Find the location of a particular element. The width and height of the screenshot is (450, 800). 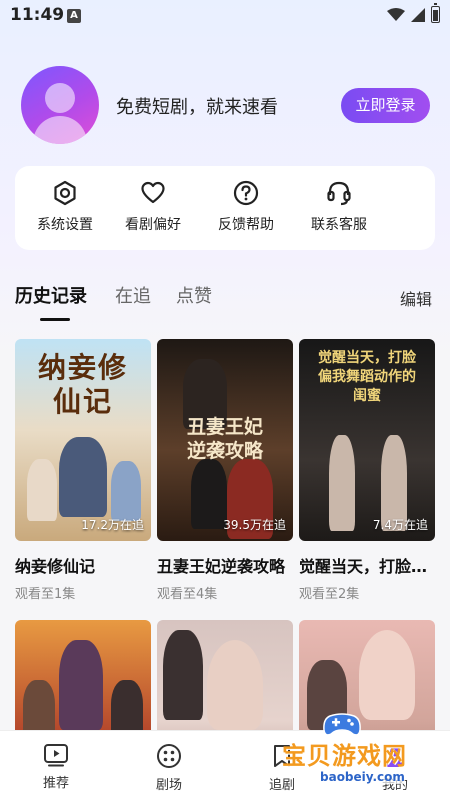

history-card: 丑妻王妃逆袭攻略 39.5万在追 丑妻王妃逆袭攻略 观看至4集 is located at coordinates (225, 470).